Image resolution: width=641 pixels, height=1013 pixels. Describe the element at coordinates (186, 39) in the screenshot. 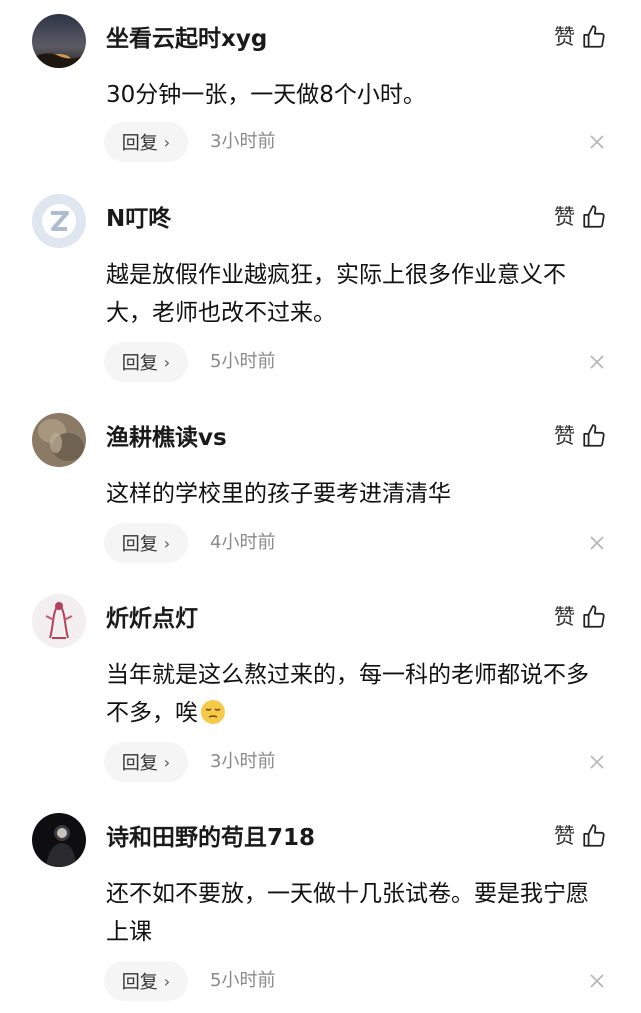

I see `username: 坐看云起时xyg` at that location.